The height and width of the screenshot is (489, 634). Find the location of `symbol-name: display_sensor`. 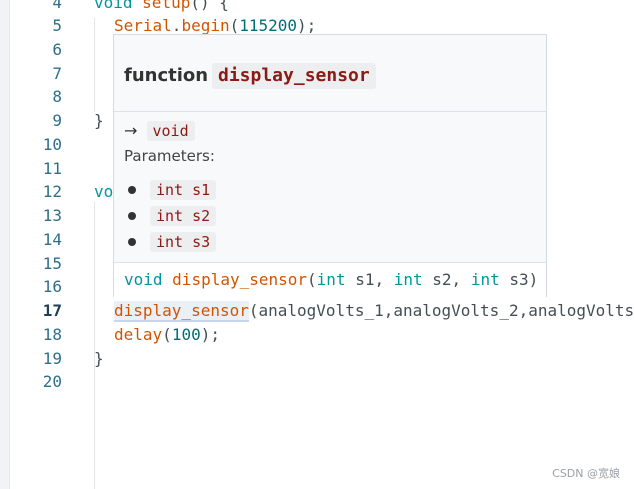

symbol-name: display_sensor is located at coordinates (294, 76).